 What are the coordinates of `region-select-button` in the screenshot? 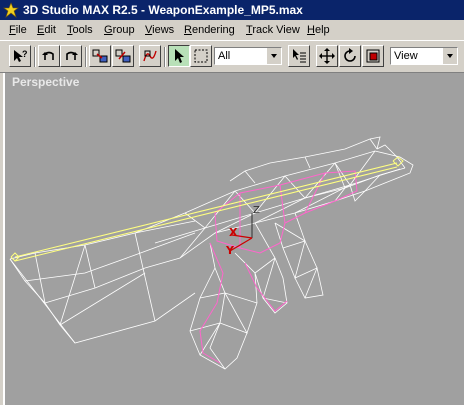 It's located at (201, 56).